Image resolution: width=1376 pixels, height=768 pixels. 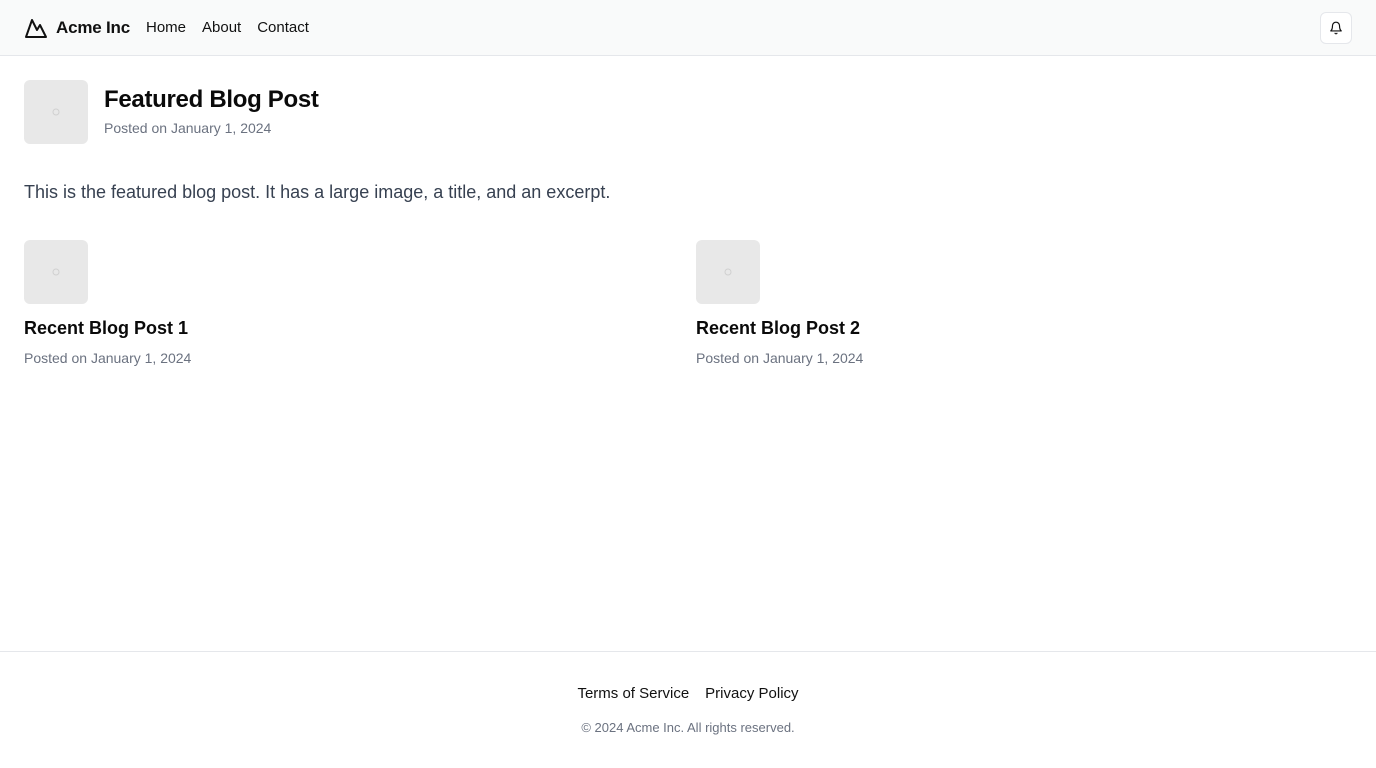 What do you see at coordinates (93, 27) in the screenshot?
I see `brand-name: Acme Inc` at bounding box center [93, 27].